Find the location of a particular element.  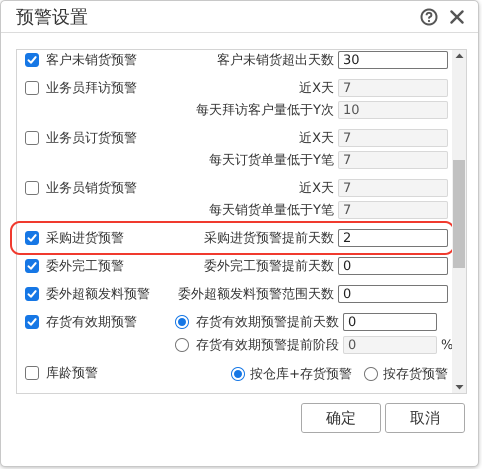

option-label: 按存货预警 is located at coordinates (415, 374).